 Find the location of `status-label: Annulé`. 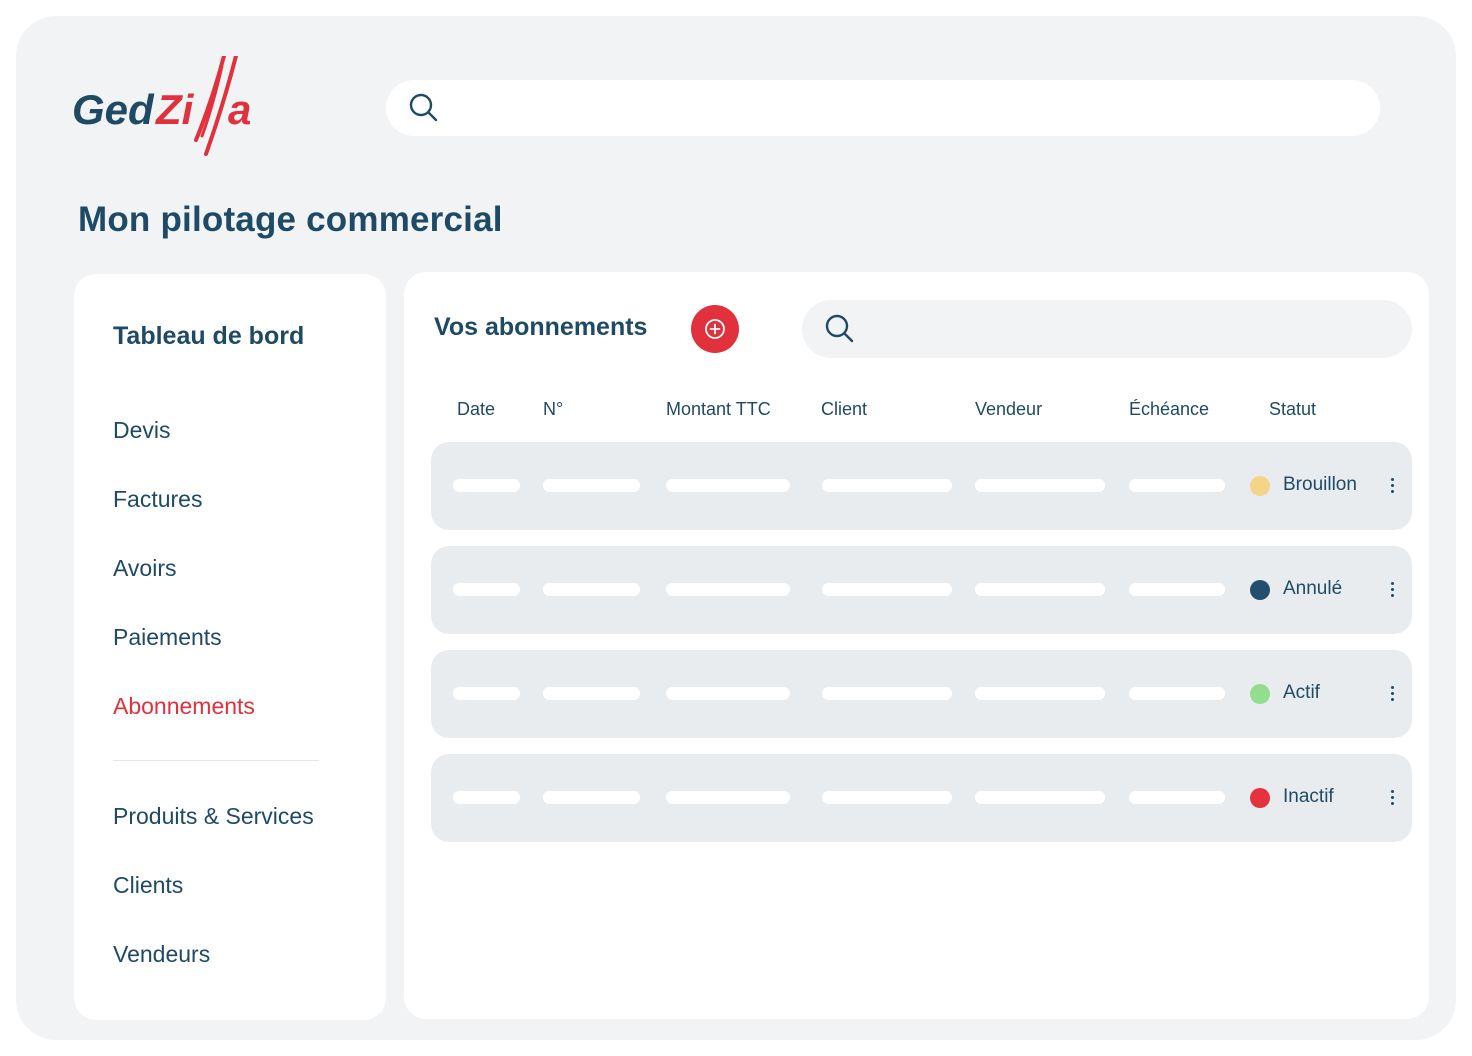

status-label: Annulé is located at coordinates (1313, 588).